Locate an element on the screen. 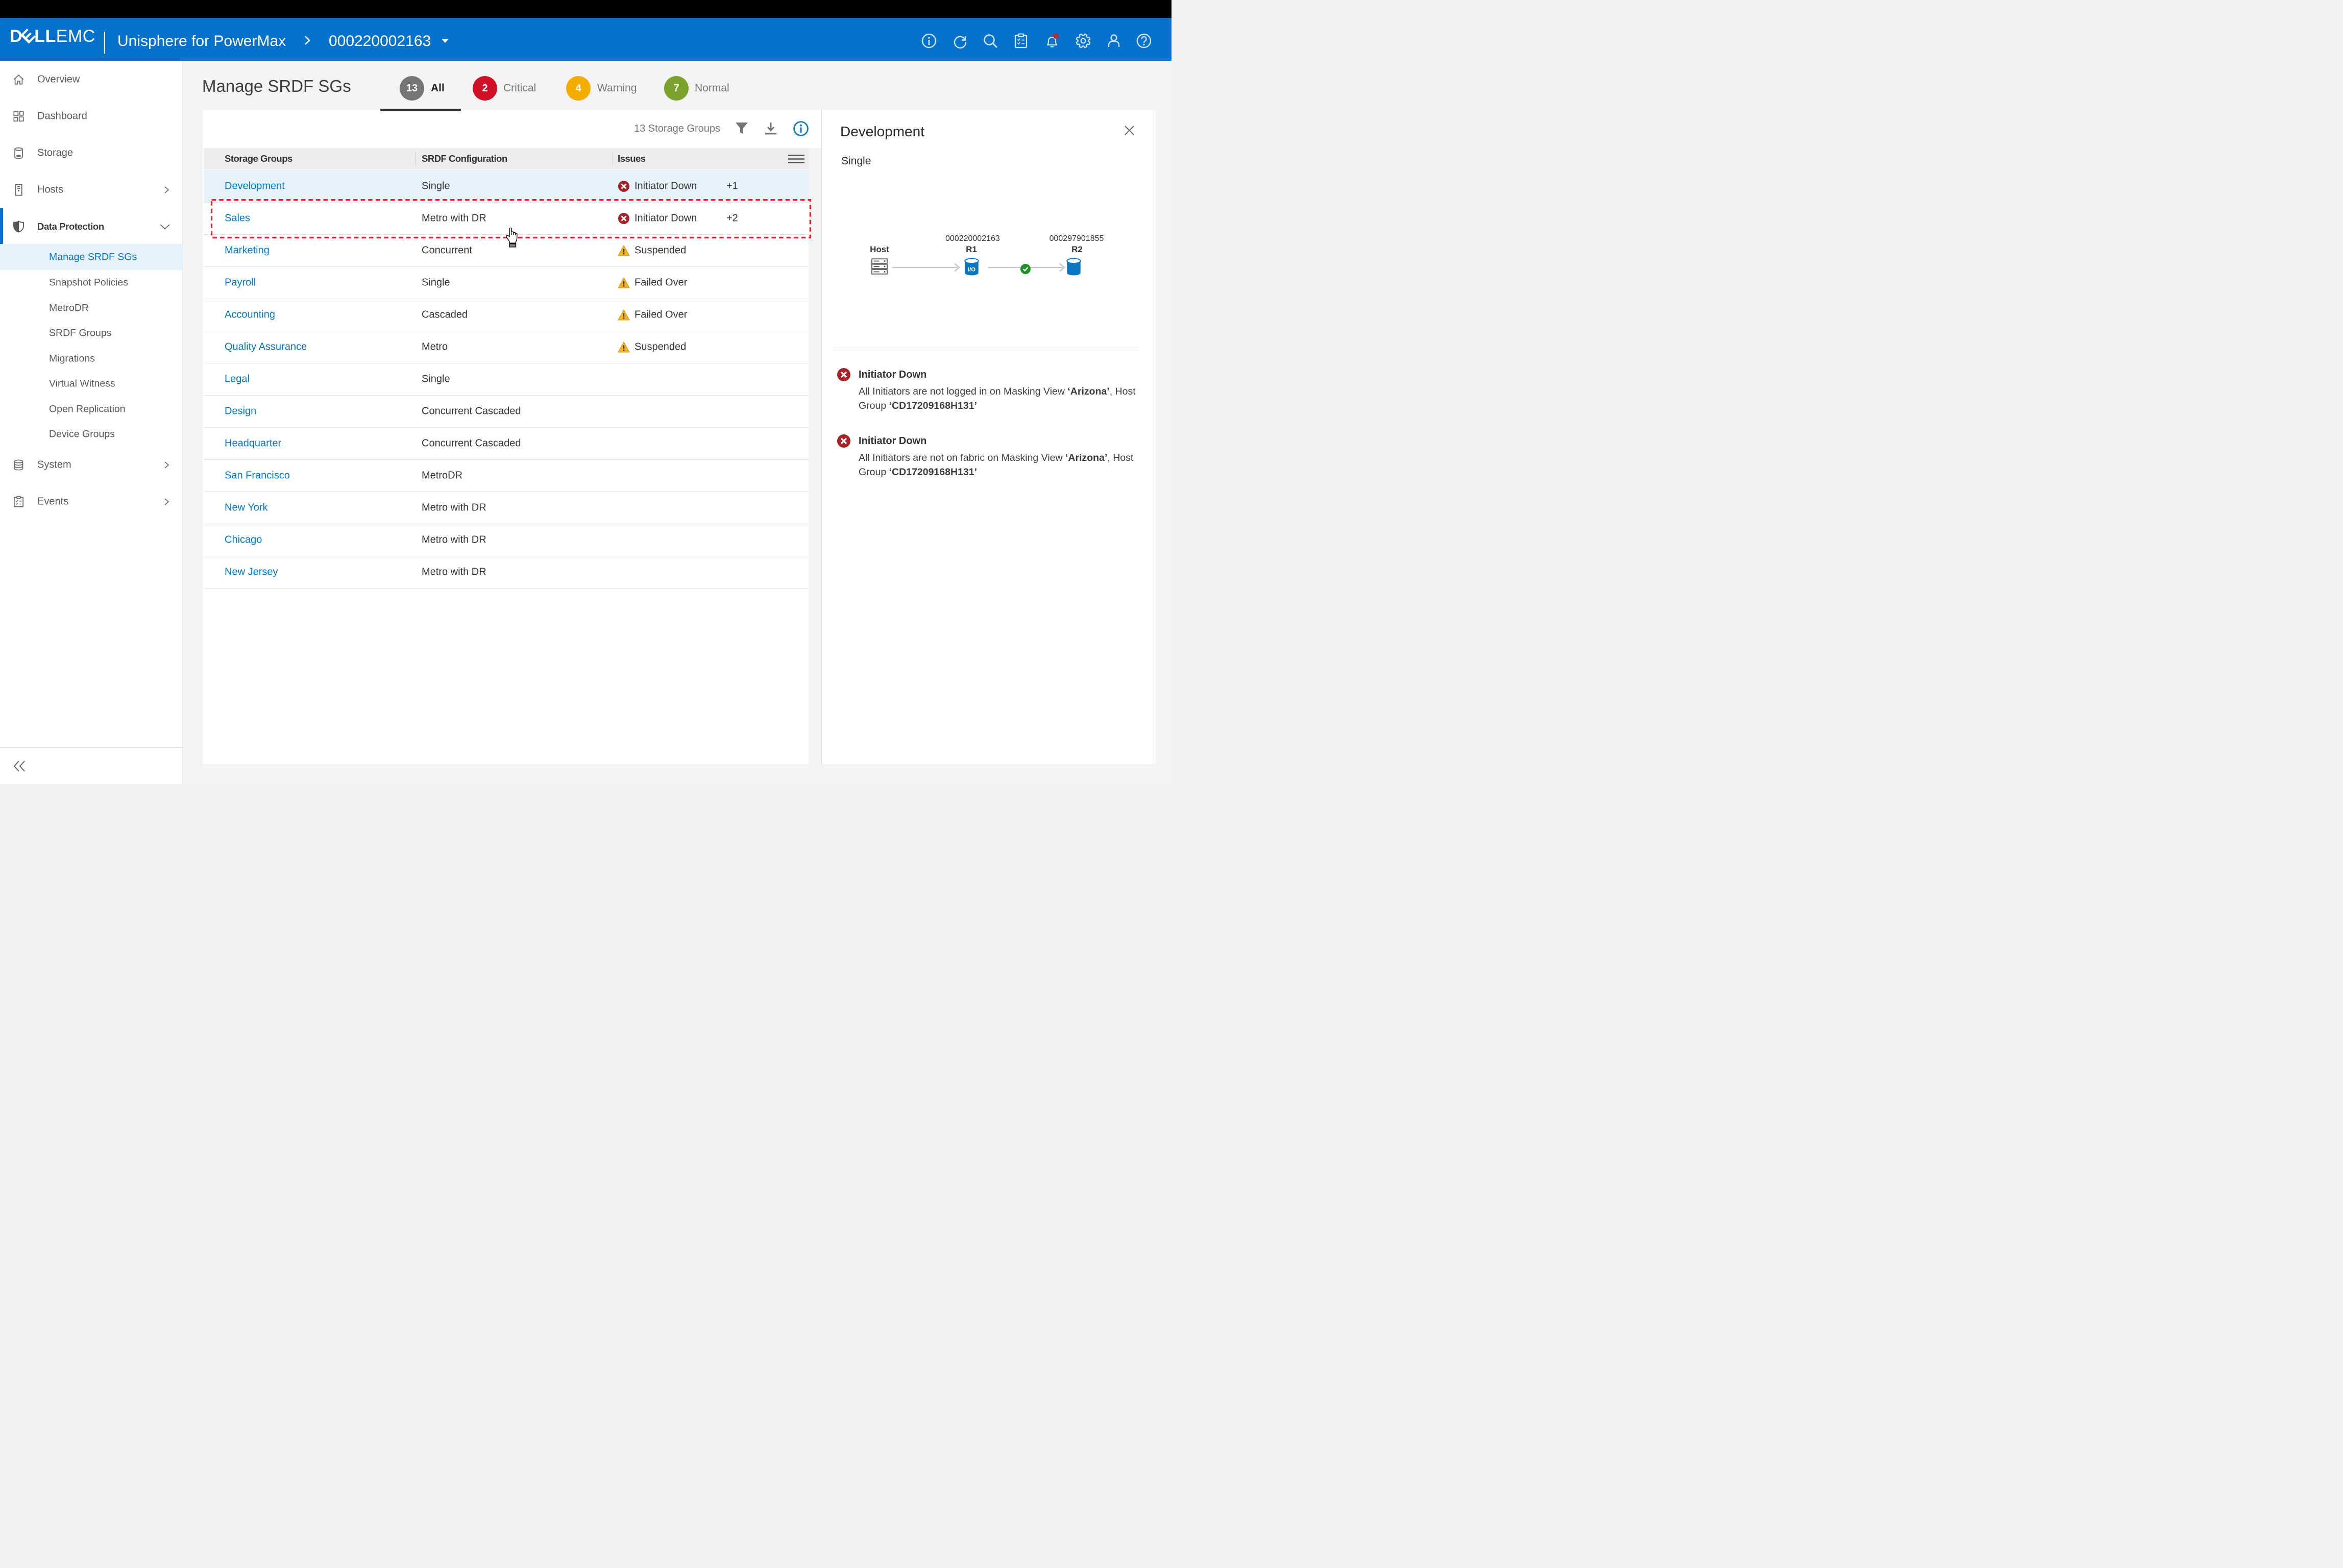 This screenshot has width=2343, height=1568. svg-text: I/O is located at coordinates (971, 270).